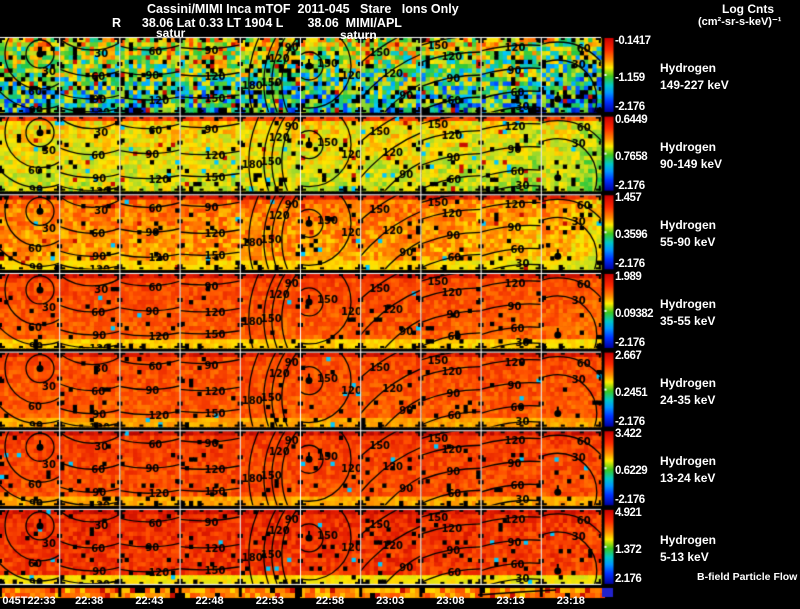 The width and height of the screenshot is (800, 609). I want to click on saturn-label-partial: satur, so click(171, 33).